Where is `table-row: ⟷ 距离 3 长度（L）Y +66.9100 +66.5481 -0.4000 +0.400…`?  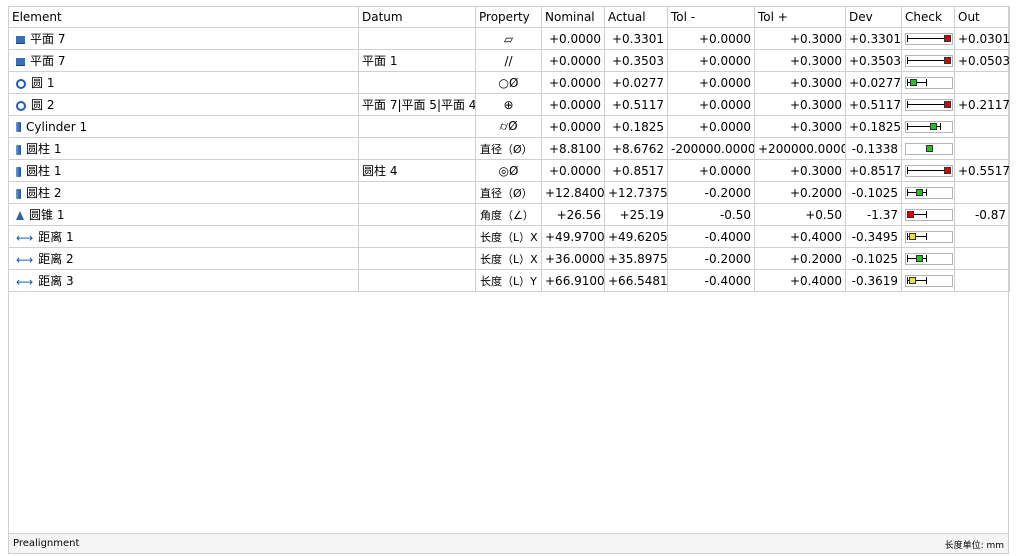
table-row: ⟷ 距离 3 长度（L）Y +66.9100 +66.5481 -0.4000 +0.400… is located at coordinates (509, 280).